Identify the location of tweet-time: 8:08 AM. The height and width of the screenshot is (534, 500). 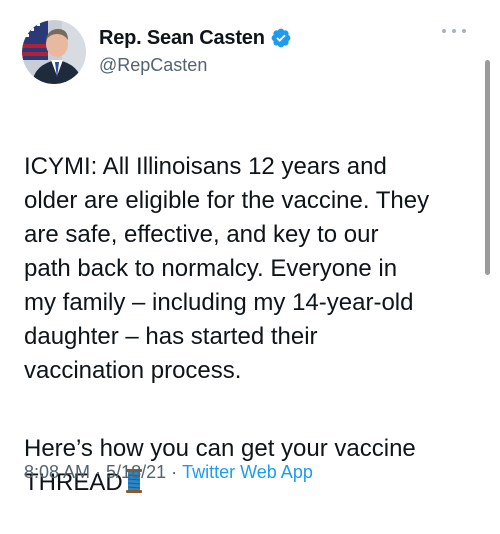
(57, 472).